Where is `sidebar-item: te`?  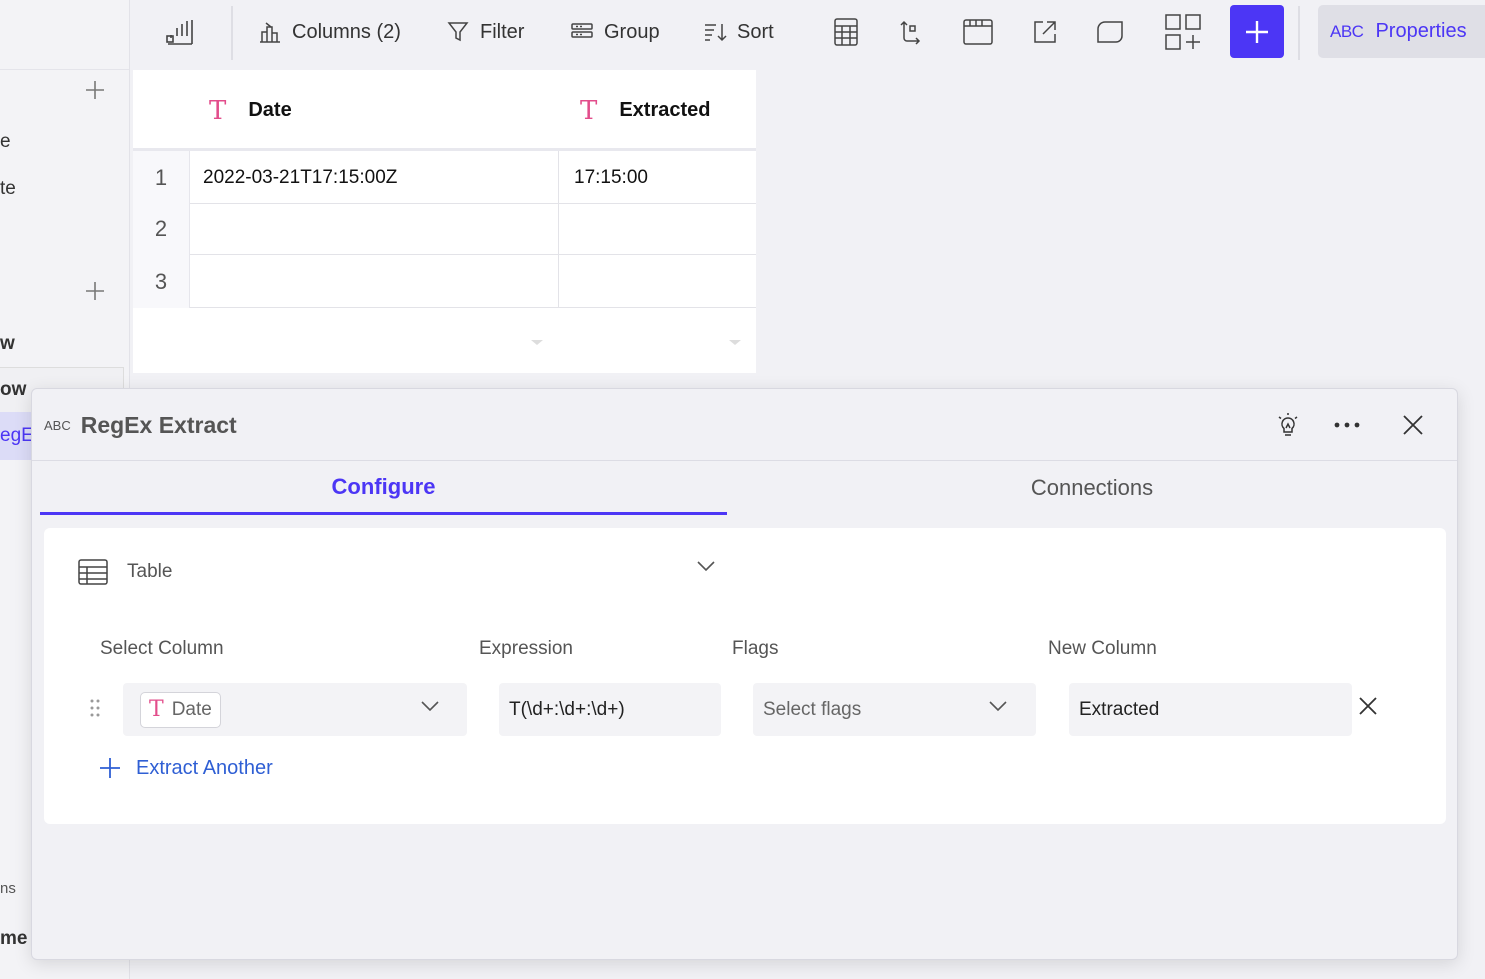
sidebar-item: te is located at coordinates (8, 189).